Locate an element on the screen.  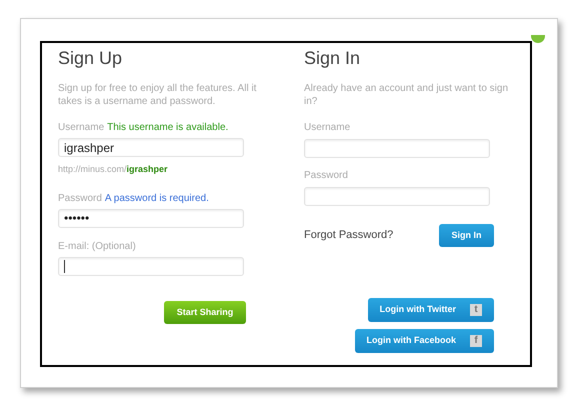
twitter-icon: t is located at coordinates (476, 310).